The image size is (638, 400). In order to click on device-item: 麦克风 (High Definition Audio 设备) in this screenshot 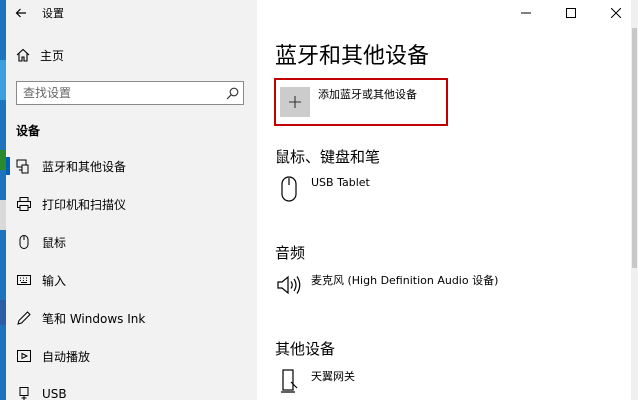, I will do `click(386, 286)`.